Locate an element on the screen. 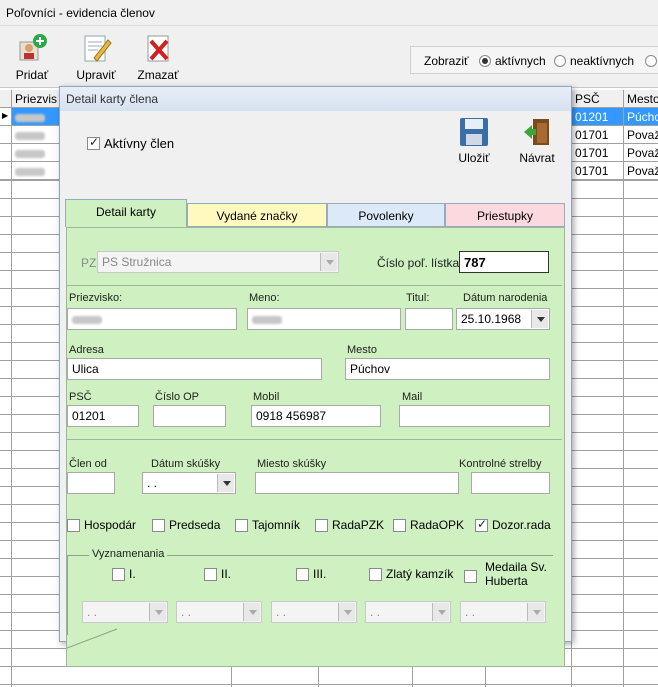  exam-place-field is located at coordinates (357, 483).